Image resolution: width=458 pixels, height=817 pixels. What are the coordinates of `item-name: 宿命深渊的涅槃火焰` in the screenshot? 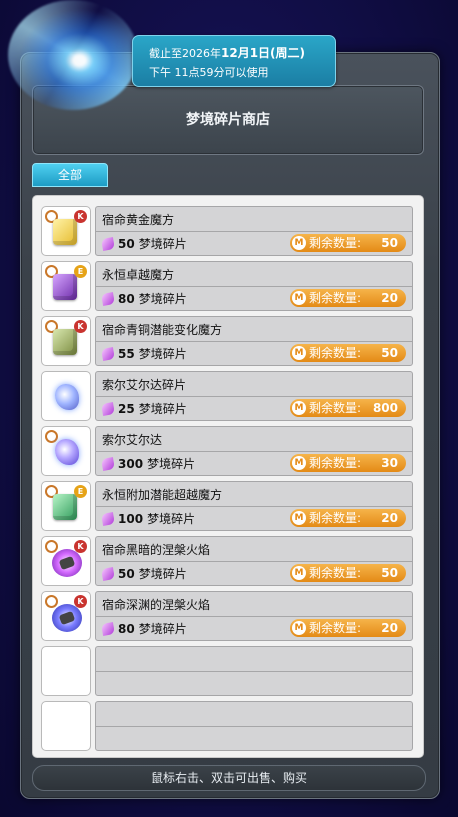 It's located at (156, 605).